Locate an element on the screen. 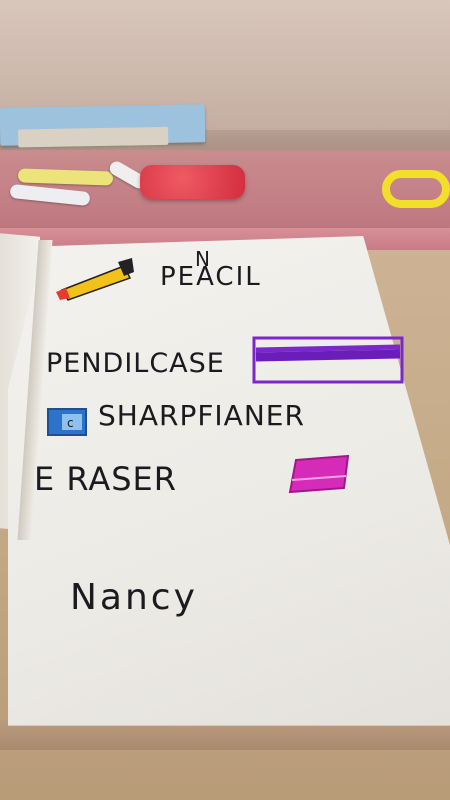 Image resolution: width=450 pixels, height=800 pixels. svg-text: c is located at coordinates (70, 423).